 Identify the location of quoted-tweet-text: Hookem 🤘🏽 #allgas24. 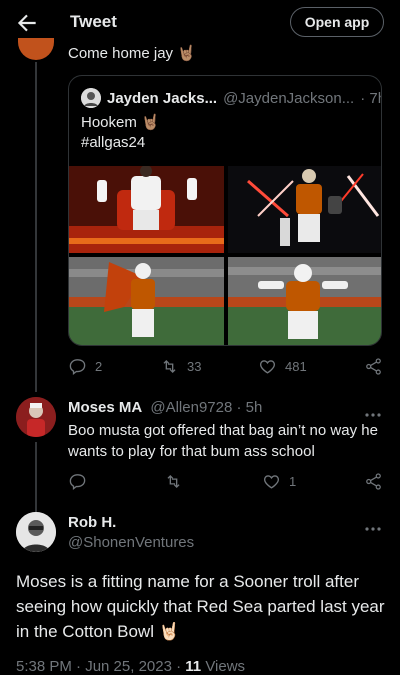
(120, 133).